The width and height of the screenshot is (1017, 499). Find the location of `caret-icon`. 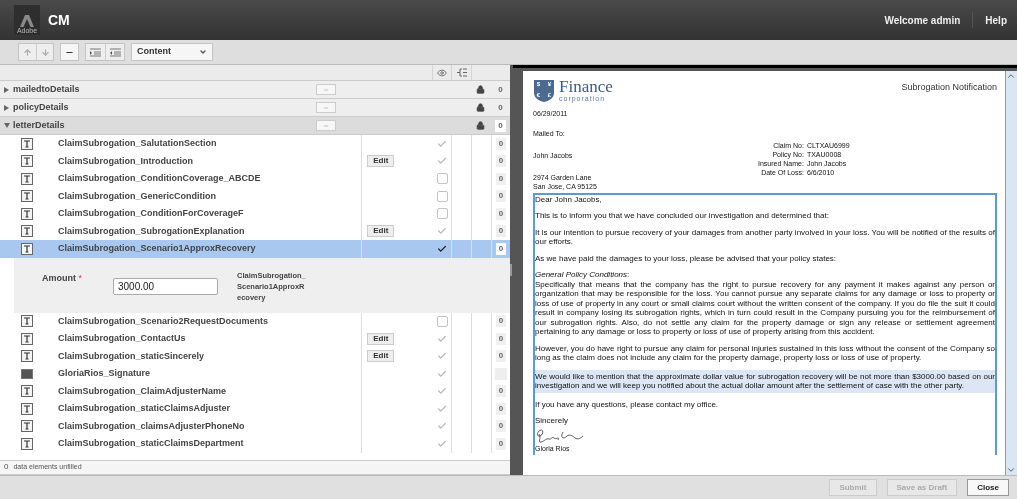

caret-icon is located at coordinates (203, 52).